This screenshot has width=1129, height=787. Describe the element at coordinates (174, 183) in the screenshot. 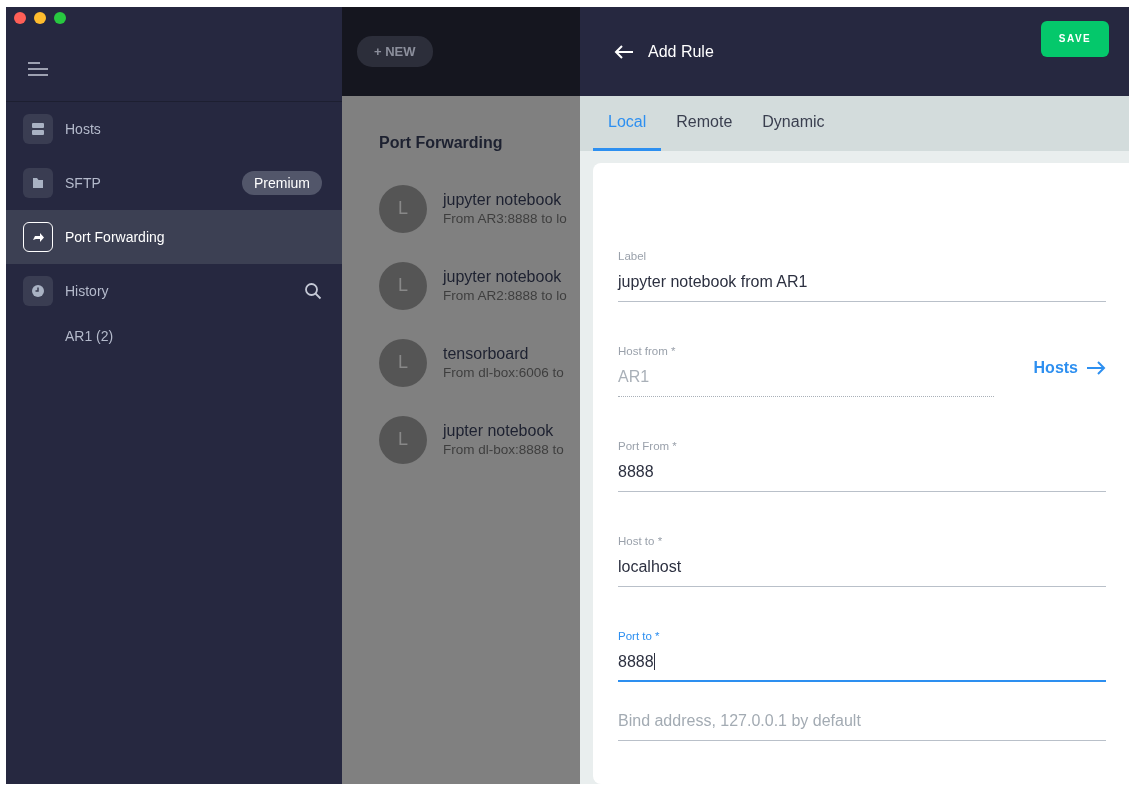

I see `sidebar-item: SFTP Premium` at that location.